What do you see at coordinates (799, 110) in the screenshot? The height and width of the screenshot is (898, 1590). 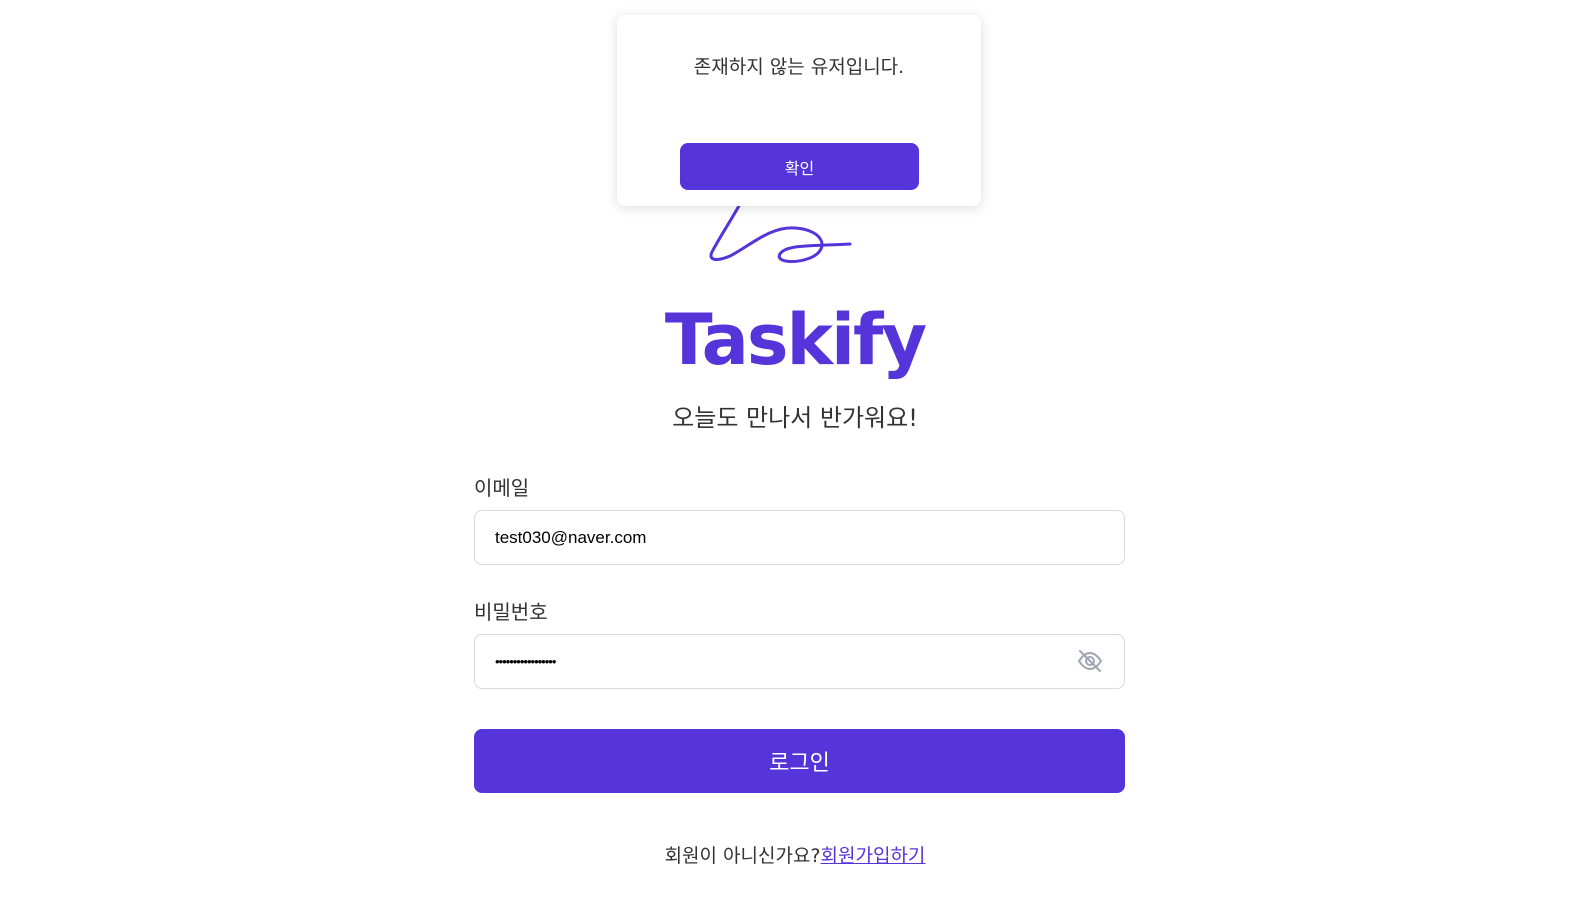 I see `error-modal: 존재하지 않는 유저입니다. 확인` at bounding box center [799, 110].